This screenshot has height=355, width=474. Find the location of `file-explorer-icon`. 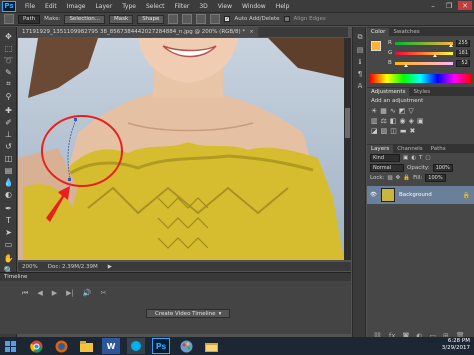

file-explorer-icon is located at coordinates (86, 346).